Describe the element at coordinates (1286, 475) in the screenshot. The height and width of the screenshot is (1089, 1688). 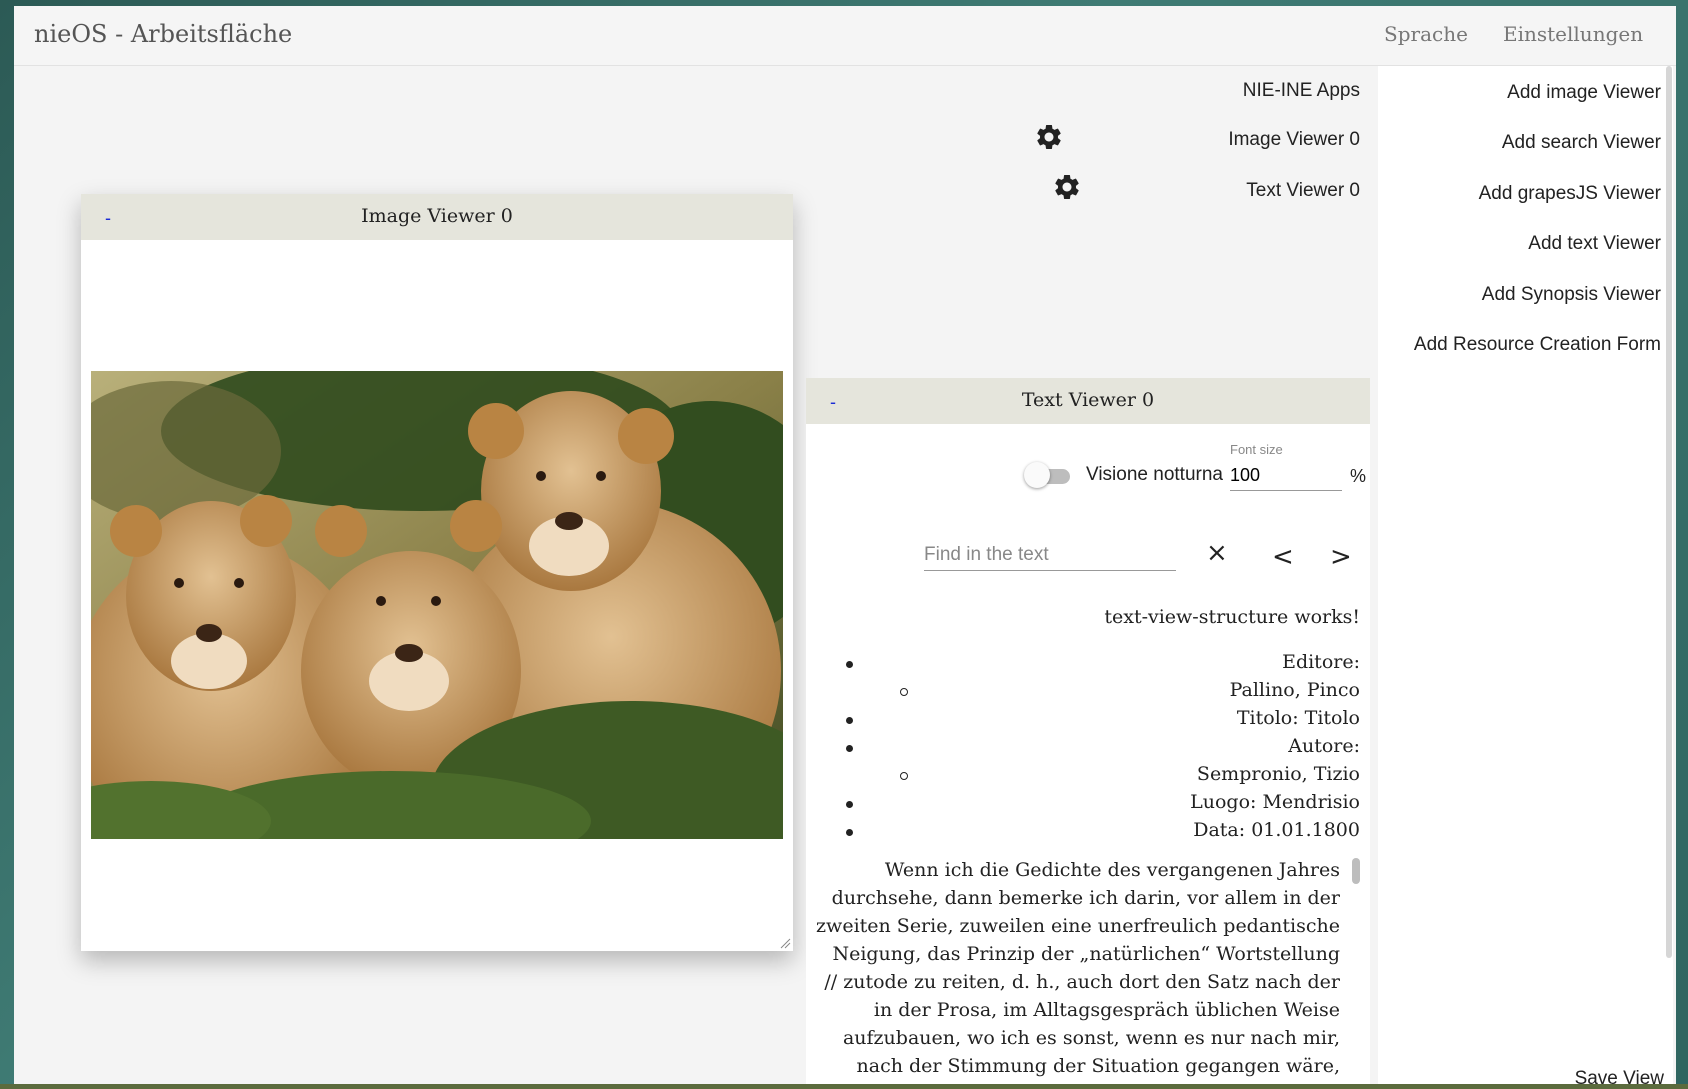
I see `font-size-input` at that location.